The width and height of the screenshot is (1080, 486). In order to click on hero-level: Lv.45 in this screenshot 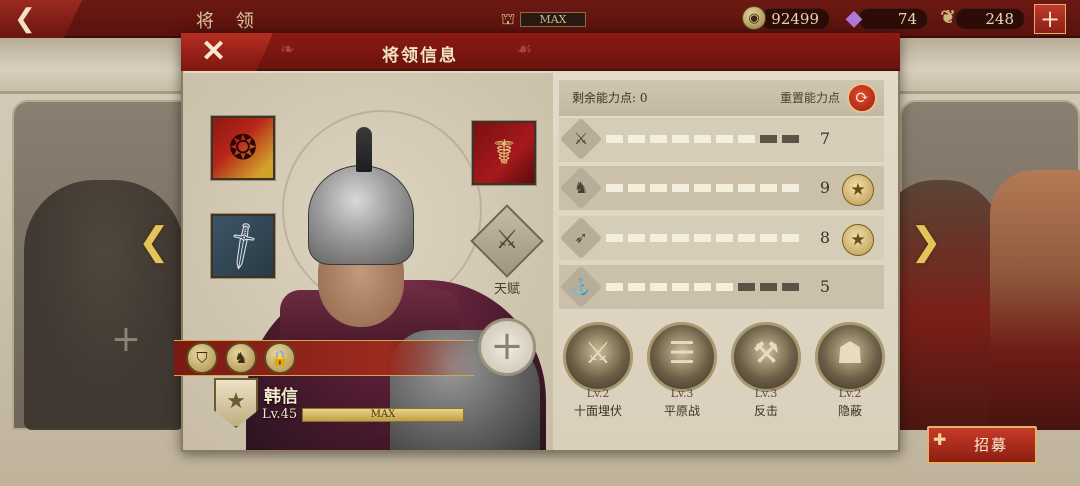, I will do `click(280, 414)`.